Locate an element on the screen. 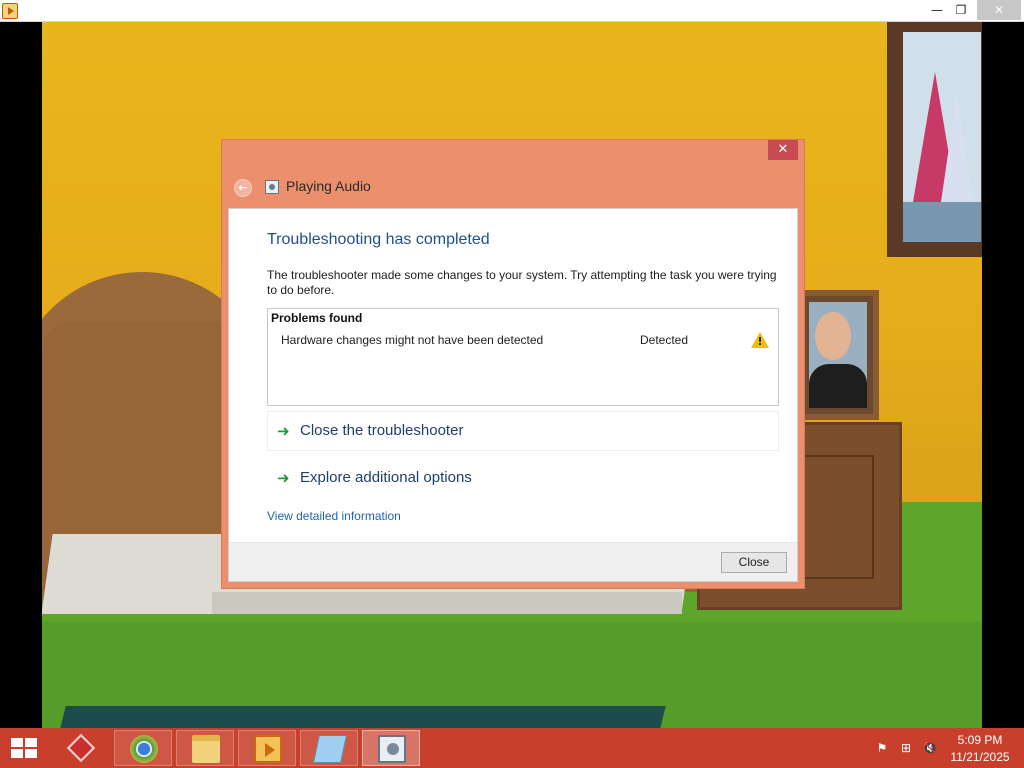  video-rug is located at coordinates (362, 717).